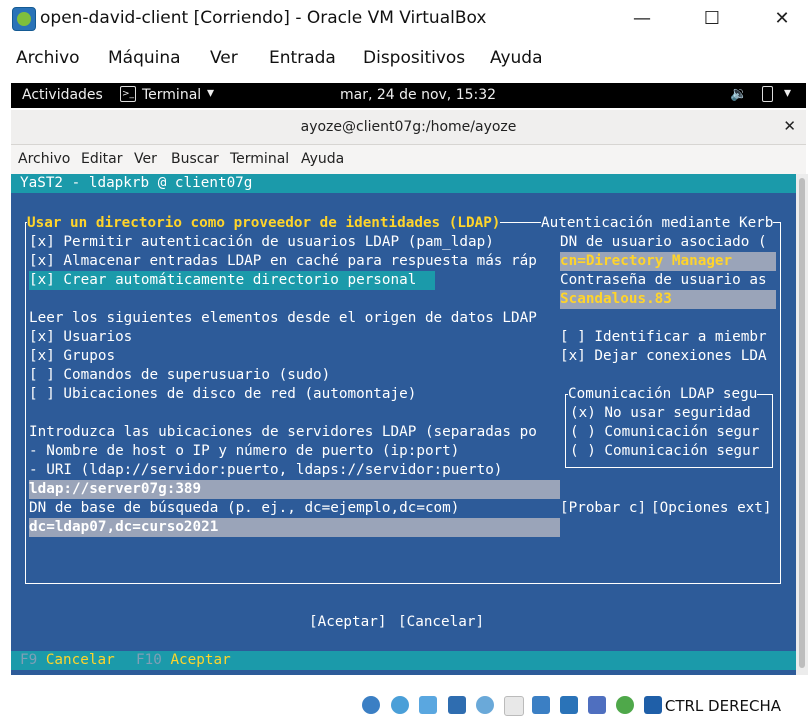 This screenshot has height=716, width=808. What do you see at coordinates (428, 705) in the screenshot?
I see `audio-icon` at bounding box center [428, 705].